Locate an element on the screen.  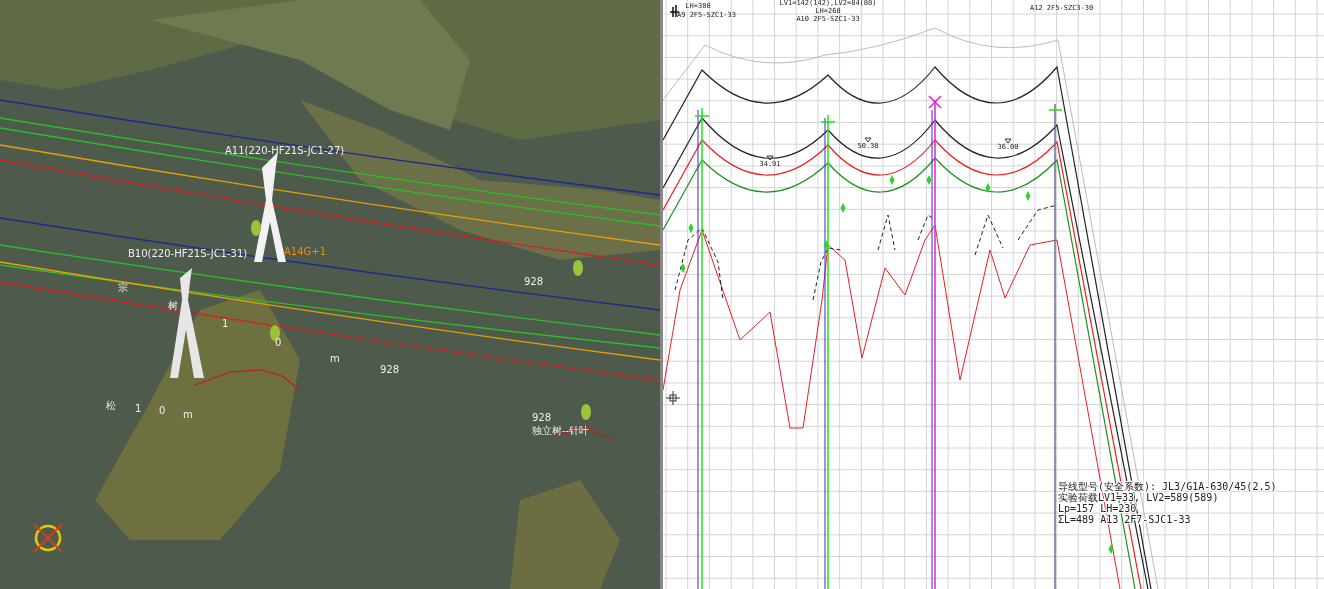
map-label: 松 is located at coordinates (111, 405).